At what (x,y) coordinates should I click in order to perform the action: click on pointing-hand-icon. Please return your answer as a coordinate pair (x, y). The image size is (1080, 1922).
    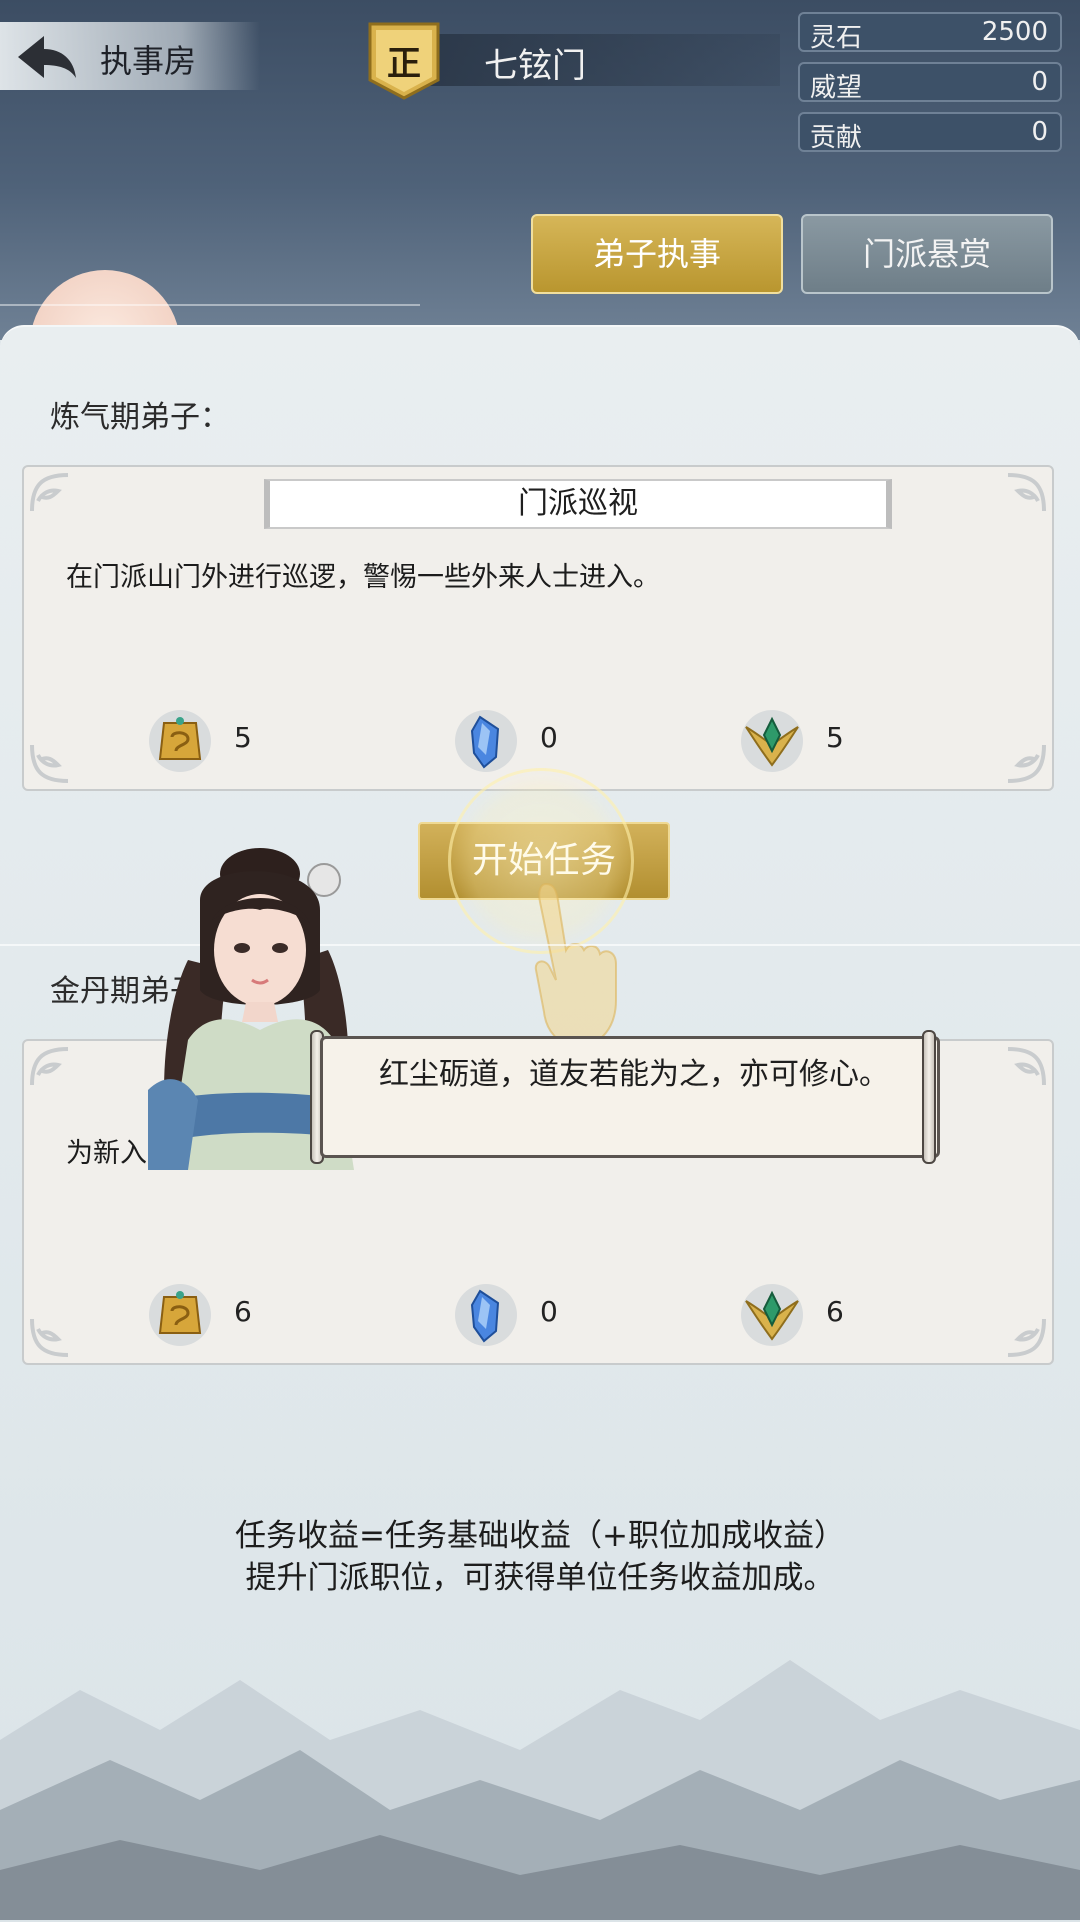
    Looking at the image, I should click on (575, 965).